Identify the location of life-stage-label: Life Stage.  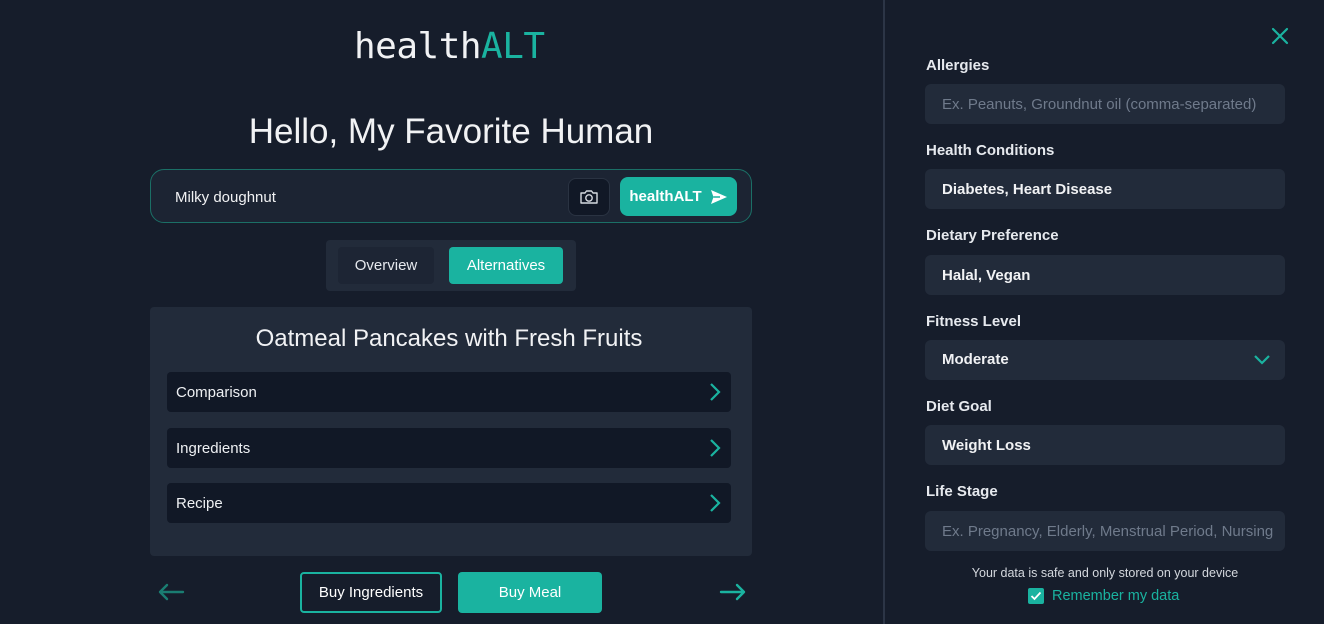
(962, 491).